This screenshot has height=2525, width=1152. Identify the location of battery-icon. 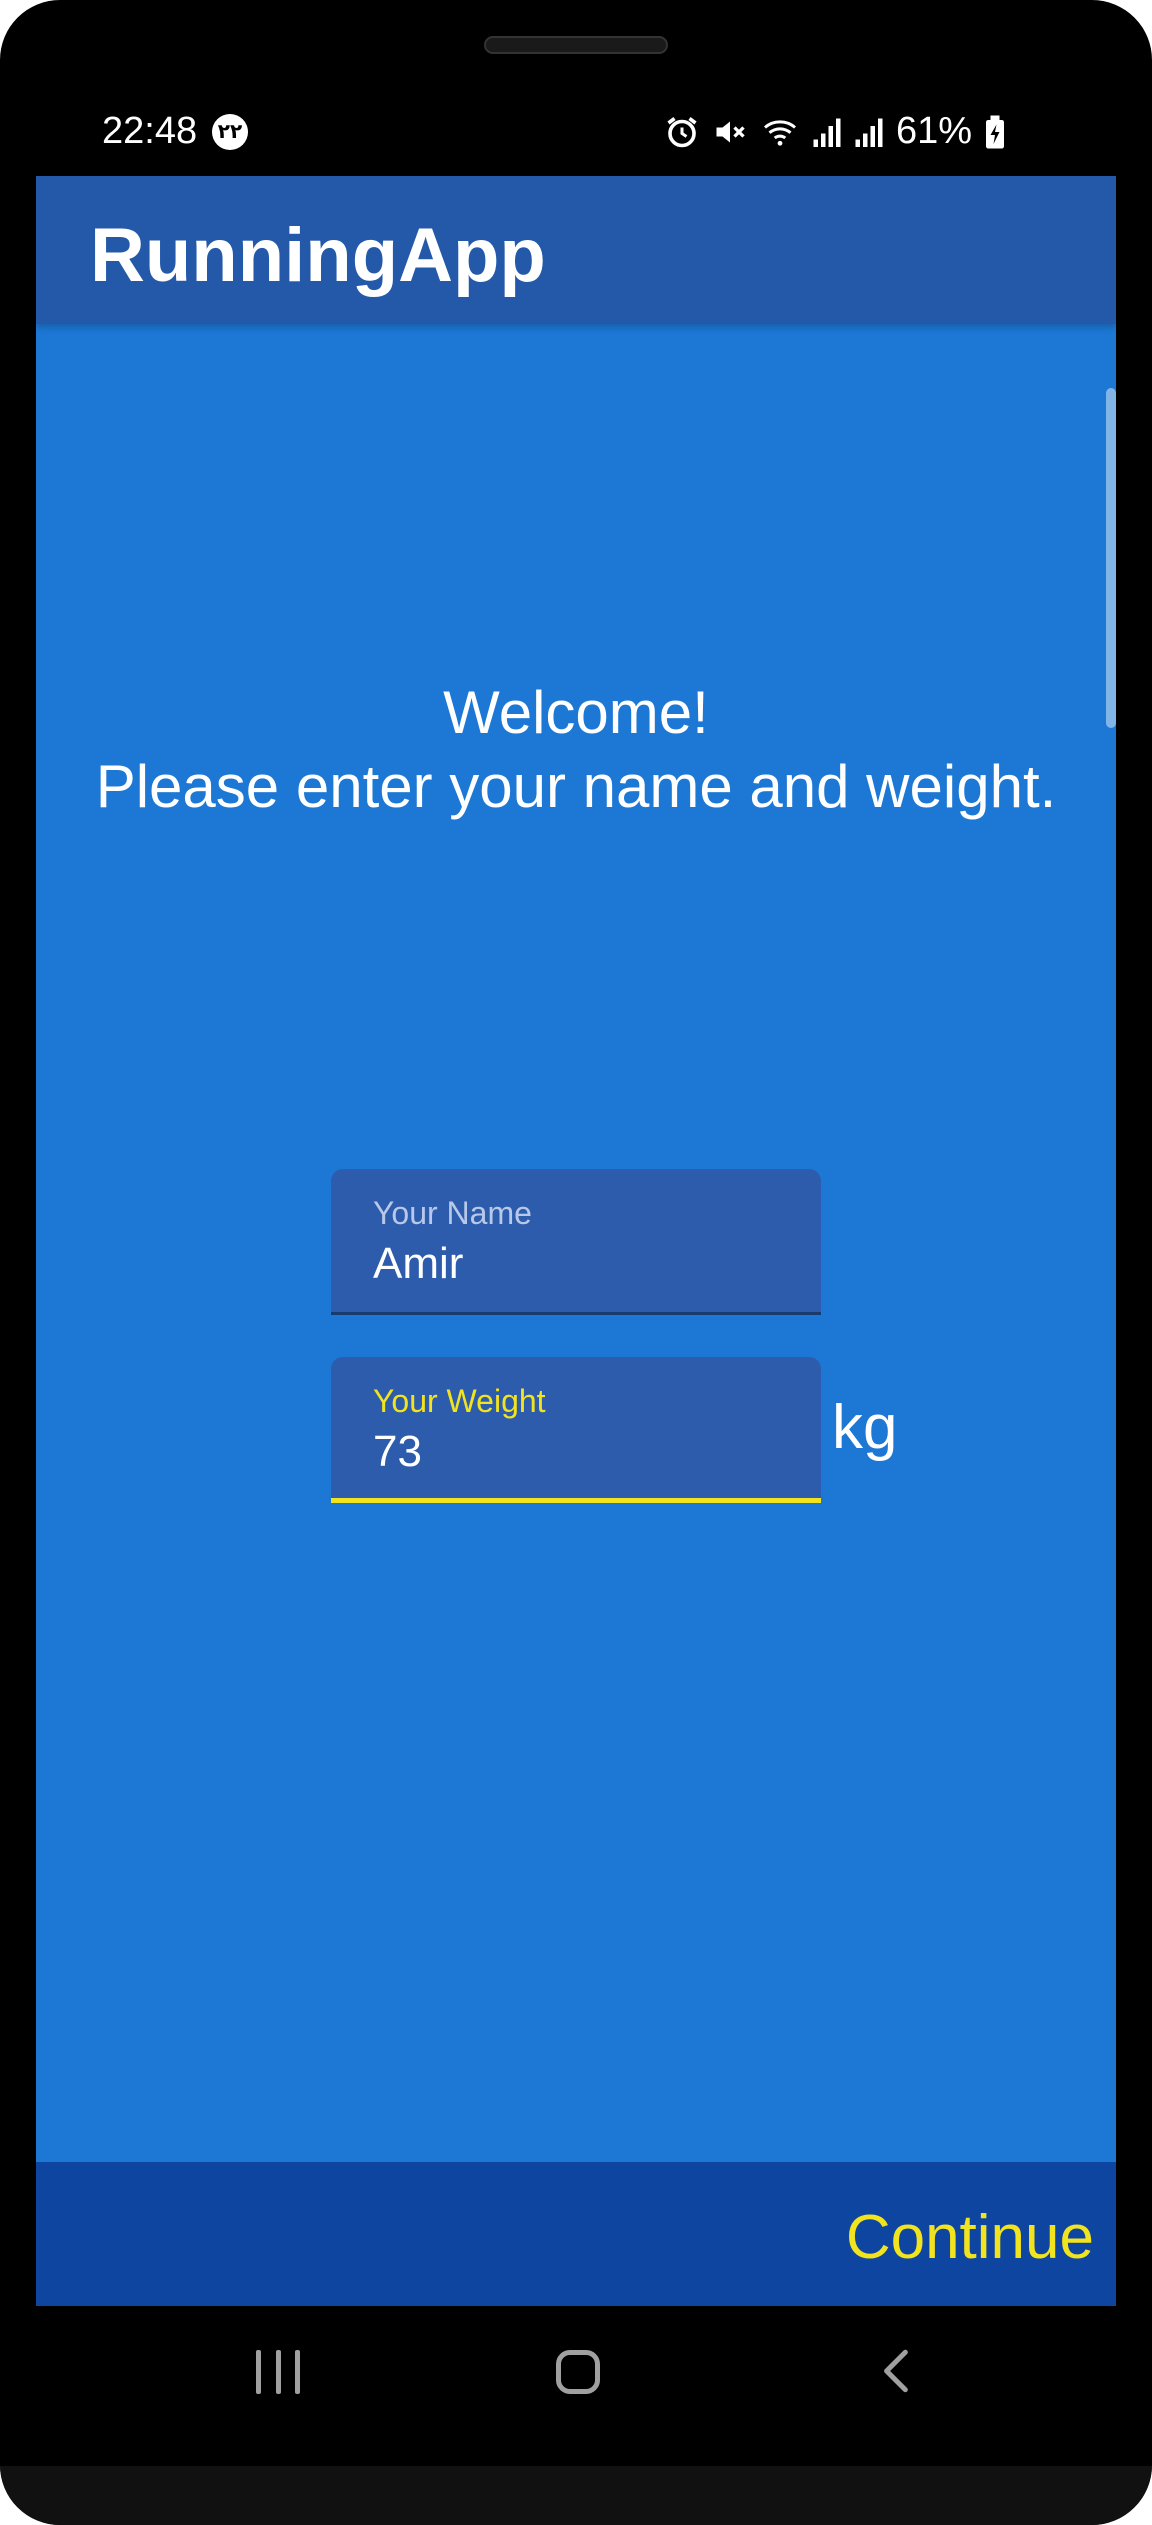
(995, 131).